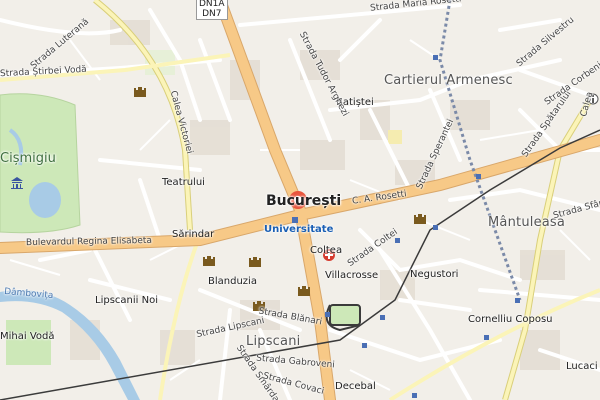 The width and height of the screenshot is (600, 400). I want to click on place-label: Blanduzia, so click(232, 281).